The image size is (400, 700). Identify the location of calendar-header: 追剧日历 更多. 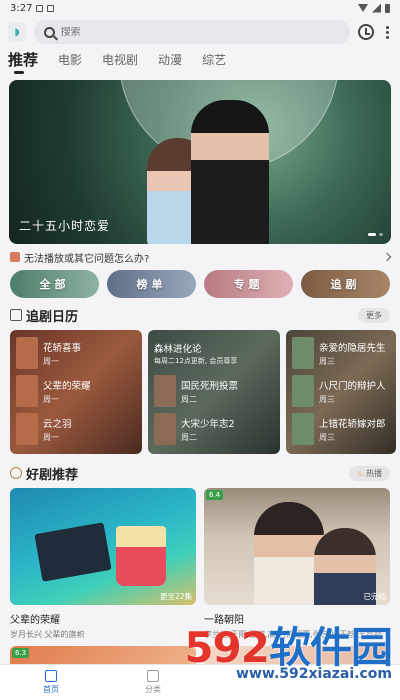
(200, 315).